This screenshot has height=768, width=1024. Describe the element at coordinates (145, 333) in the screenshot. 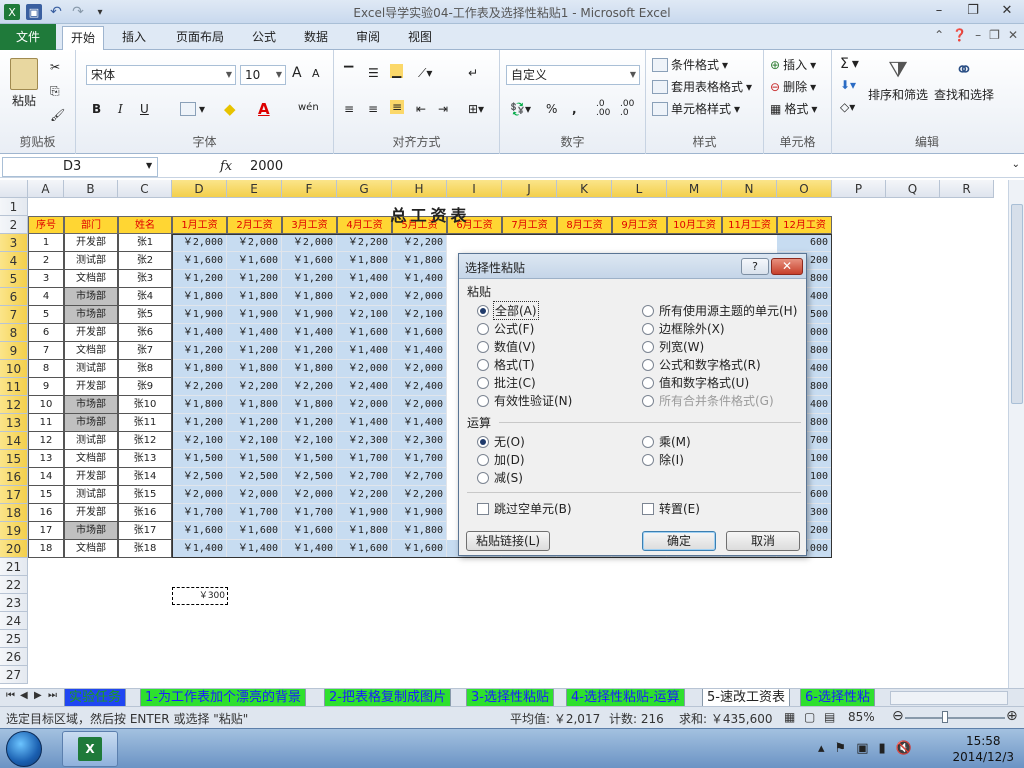

I see `table-cell: 张6` at that location.